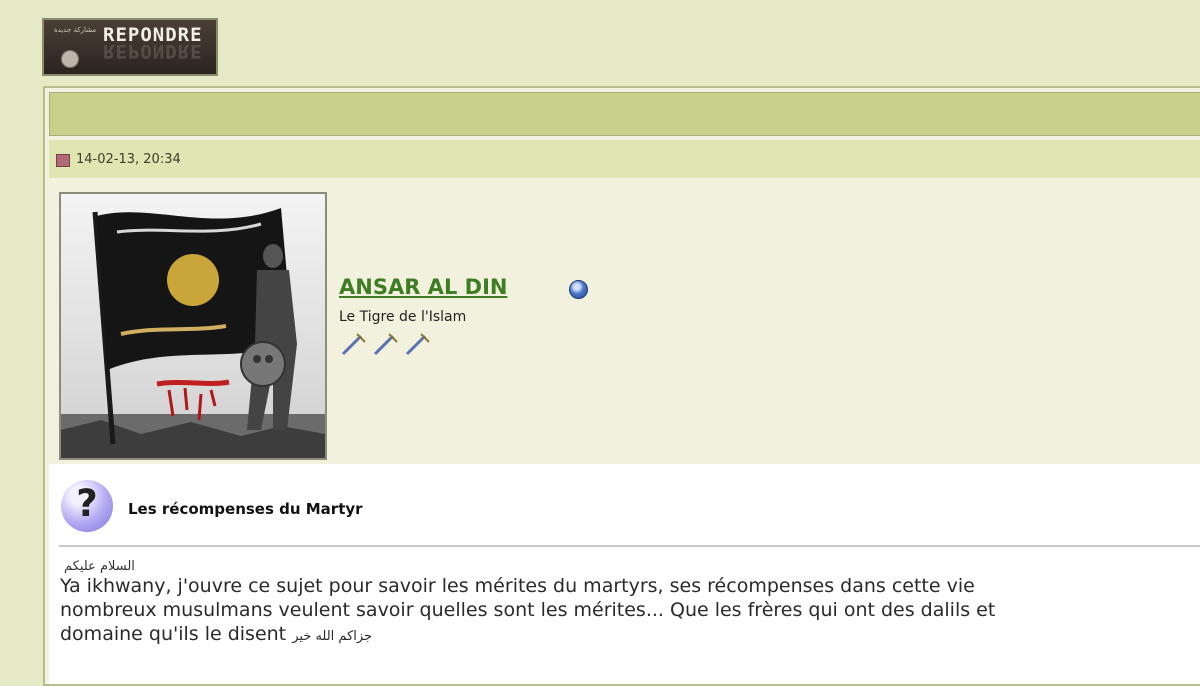  Describe the element at coordinates (153, 53) in the screenshot. I see `reply-button-reflection: REPONDRE` at that location.